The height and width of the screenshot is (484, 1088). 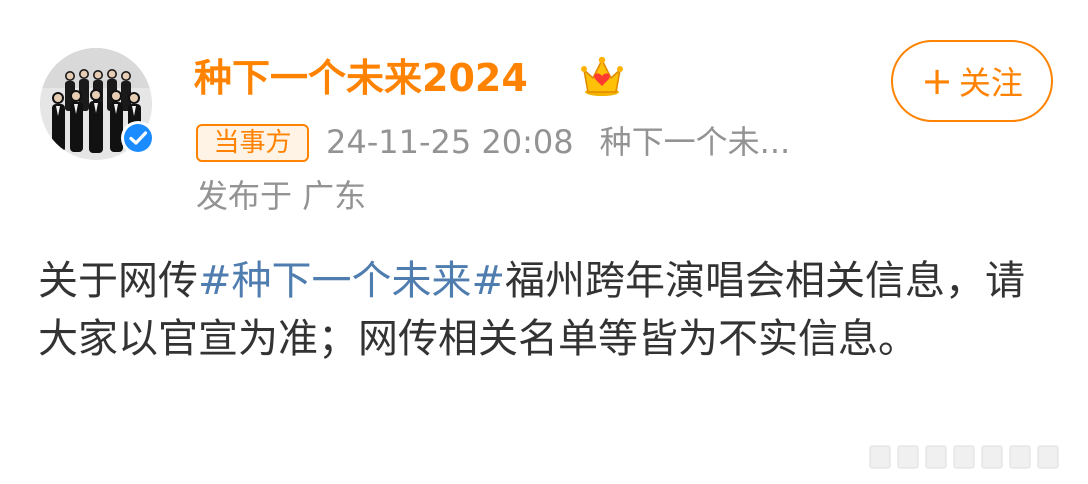 What do you see at coordinates (937, 81) in the screenshot?
I see `plus-icon: +` at bounding box center [937, 81].